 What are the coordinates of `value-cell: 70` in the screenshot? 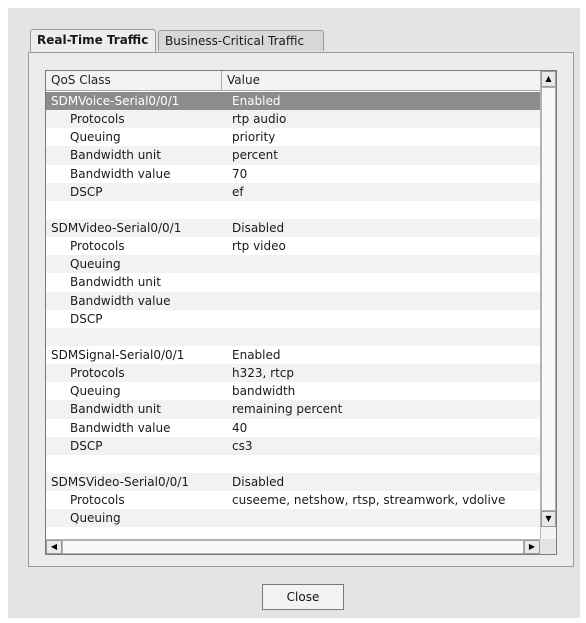 It's located at (240, 173).